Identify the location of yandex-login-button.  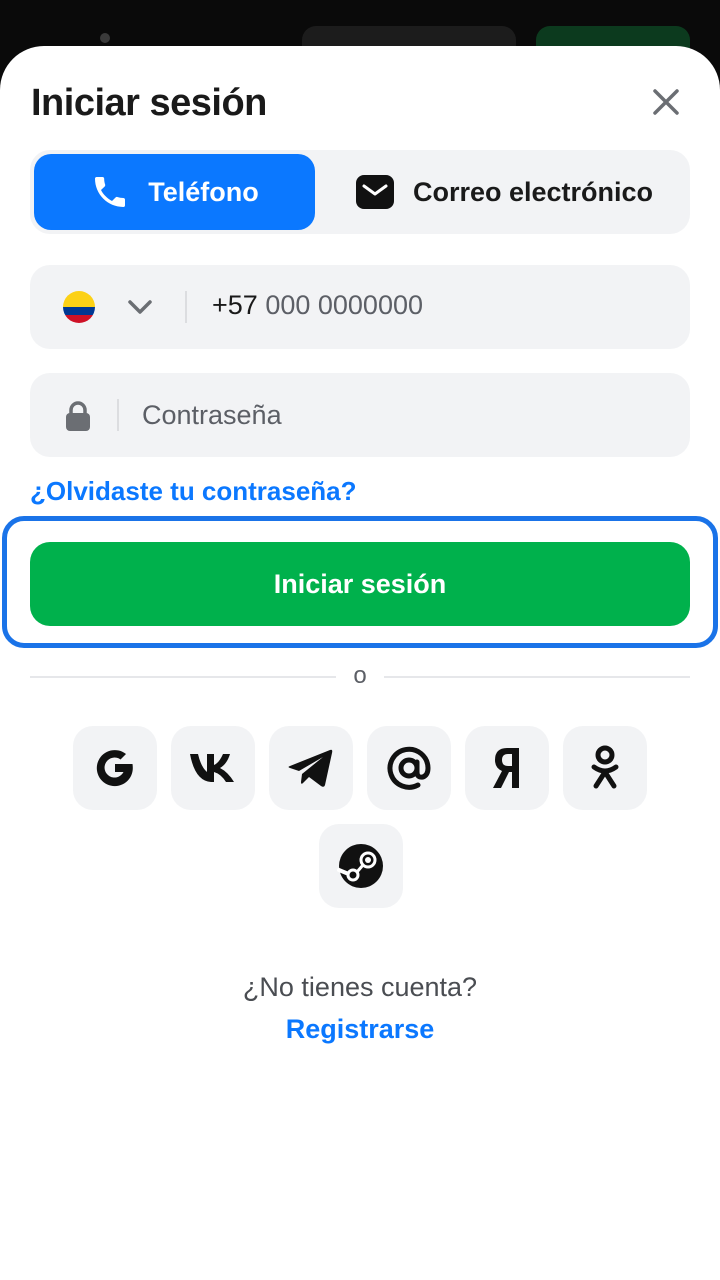
(507, 768).